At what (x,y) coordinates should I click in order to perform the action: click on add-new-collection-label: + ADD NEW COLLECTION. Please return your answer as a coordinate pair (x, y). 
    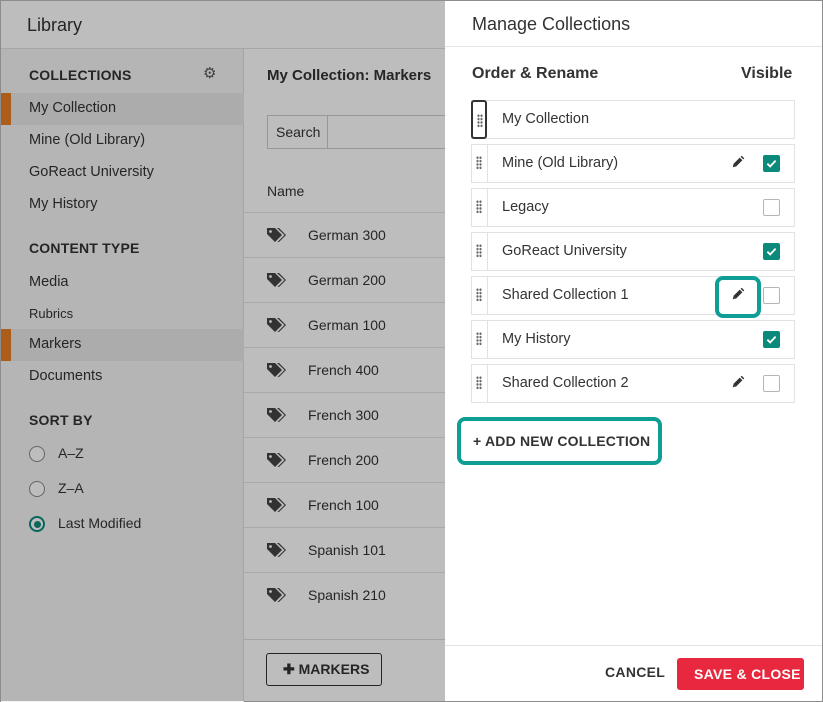
    Looking at the image, I should click on (562, 441).